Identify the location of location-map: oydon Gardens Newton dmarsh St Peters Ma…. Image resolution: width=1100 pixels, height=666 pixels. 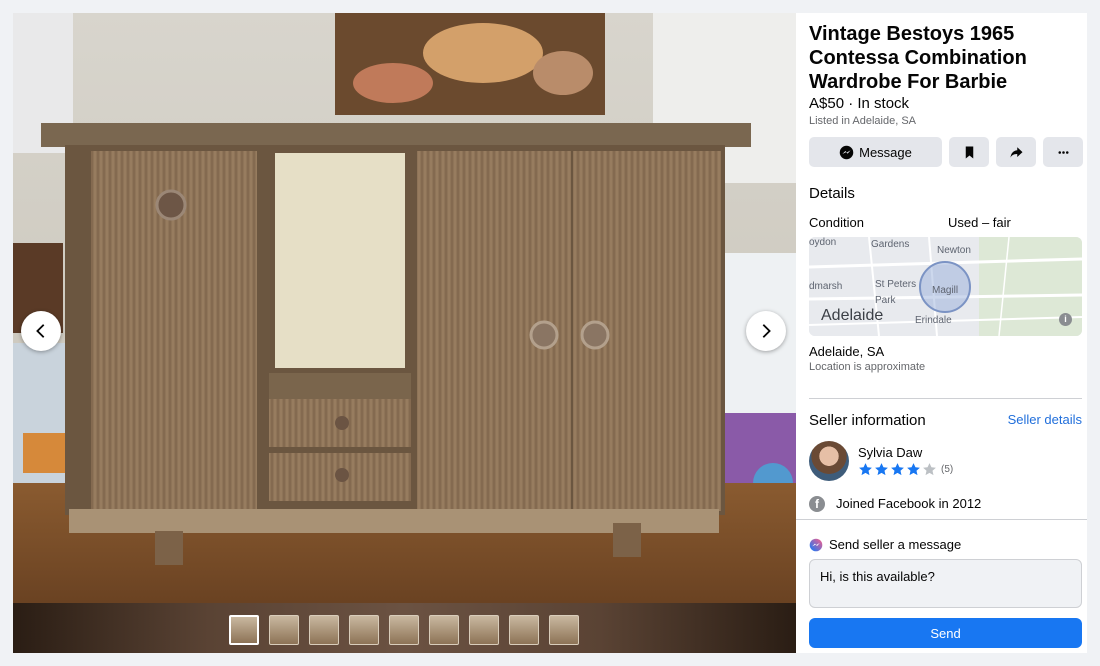
(945, 286).